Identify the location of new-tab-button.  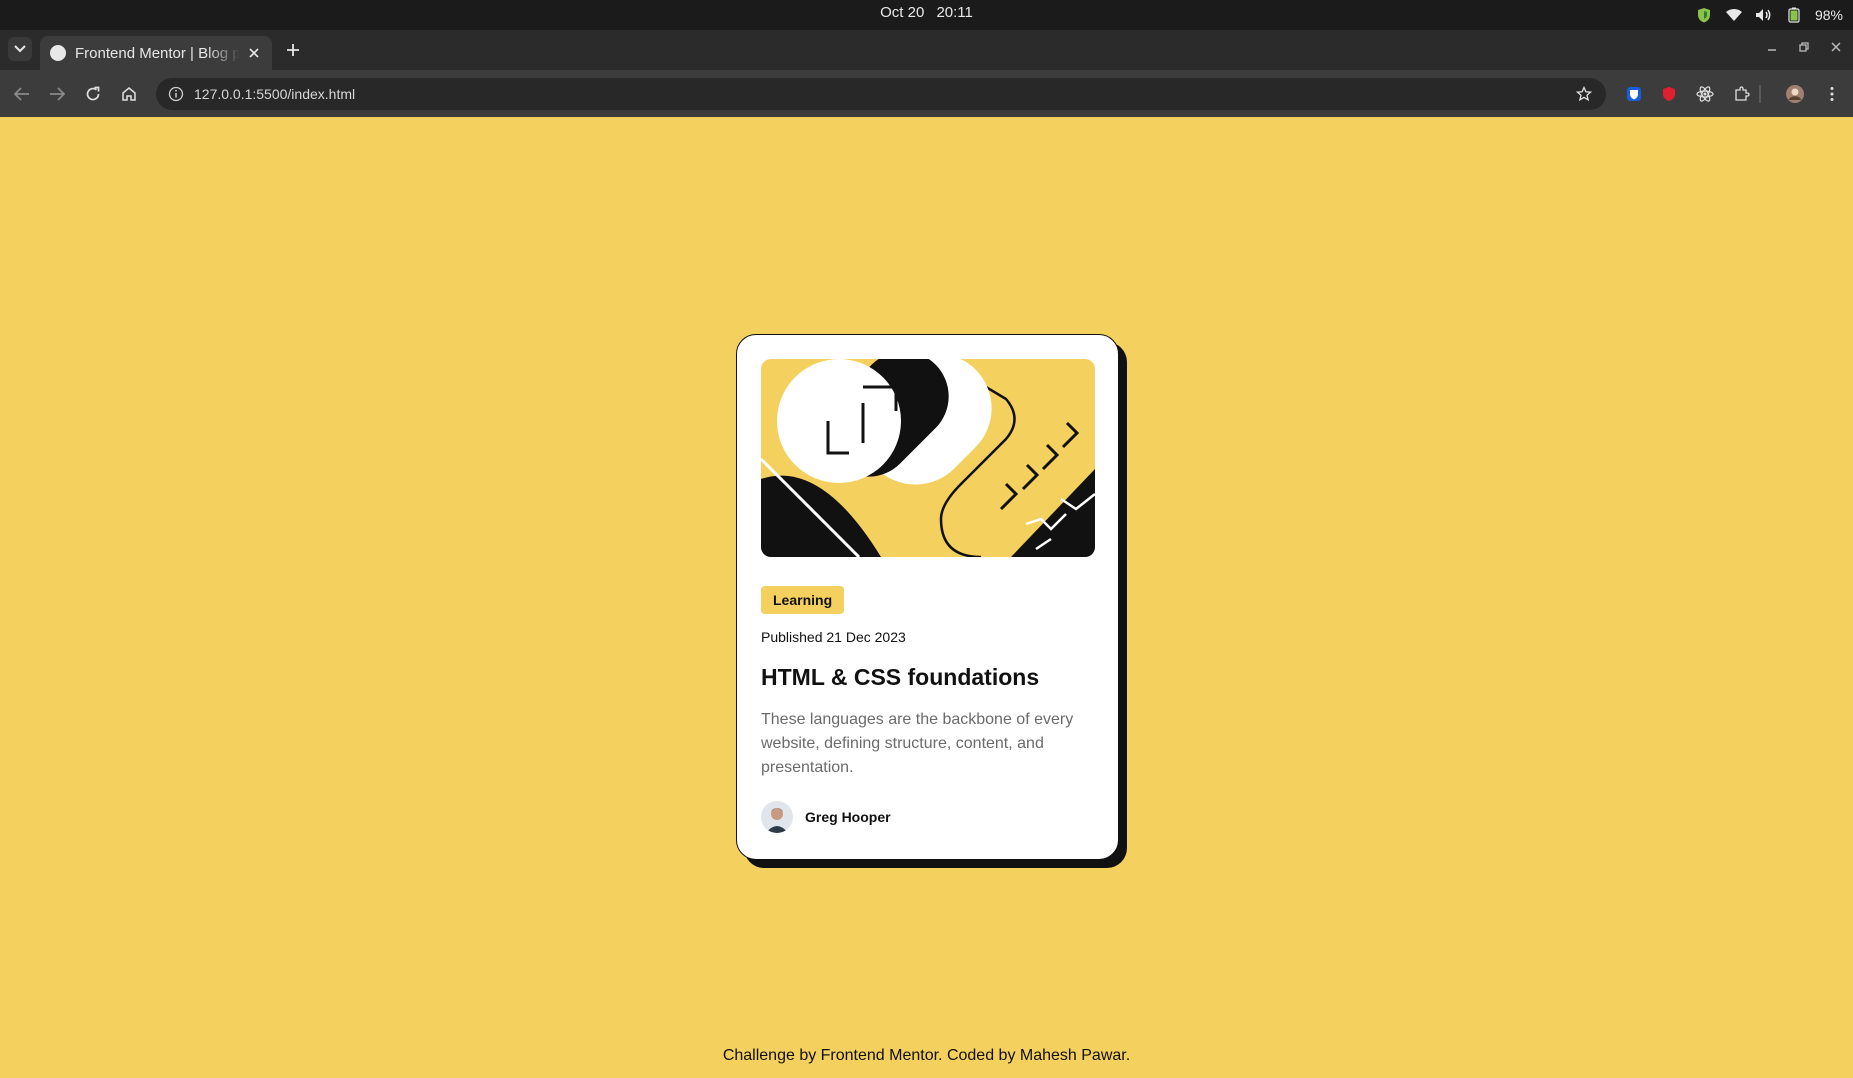
(293, 50).